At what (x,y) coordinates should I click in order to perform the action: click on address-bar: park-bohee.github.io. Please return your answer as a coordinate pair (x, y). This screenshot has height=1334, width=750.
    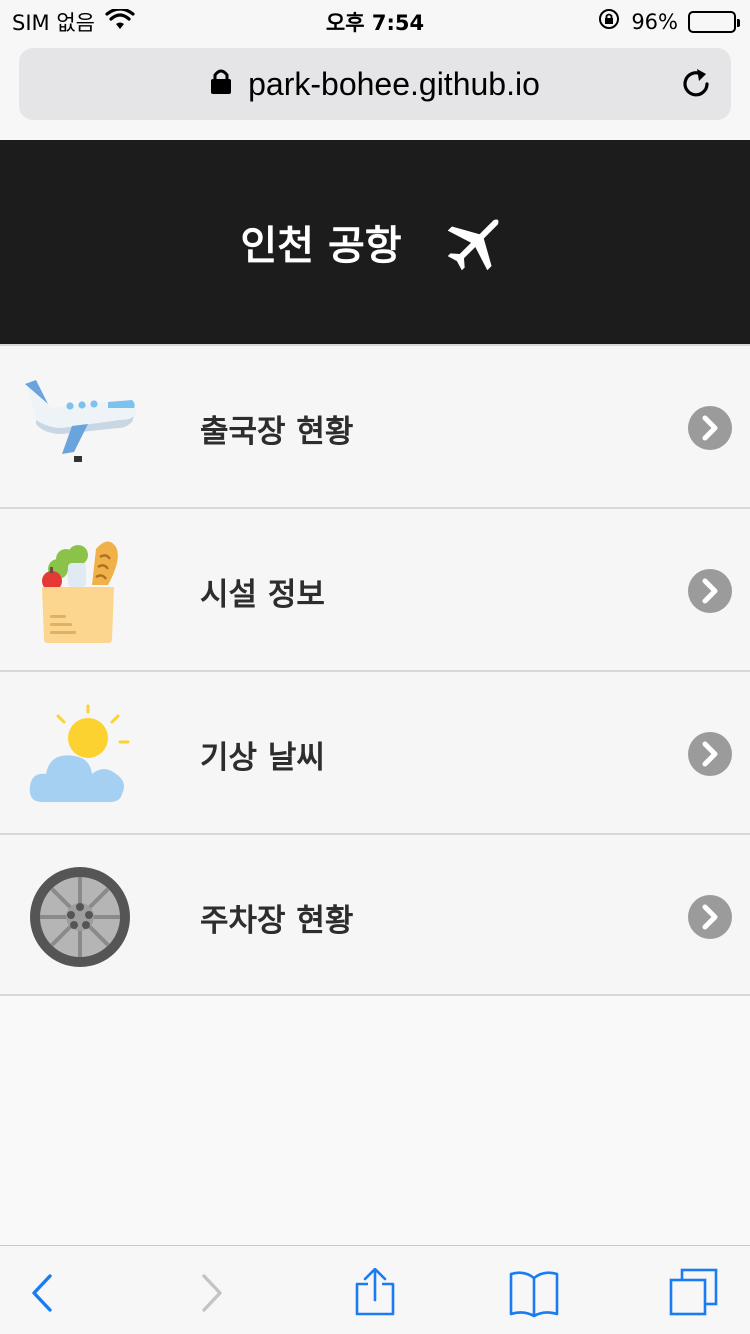
    Looking at the image, I should click on (375, 84).